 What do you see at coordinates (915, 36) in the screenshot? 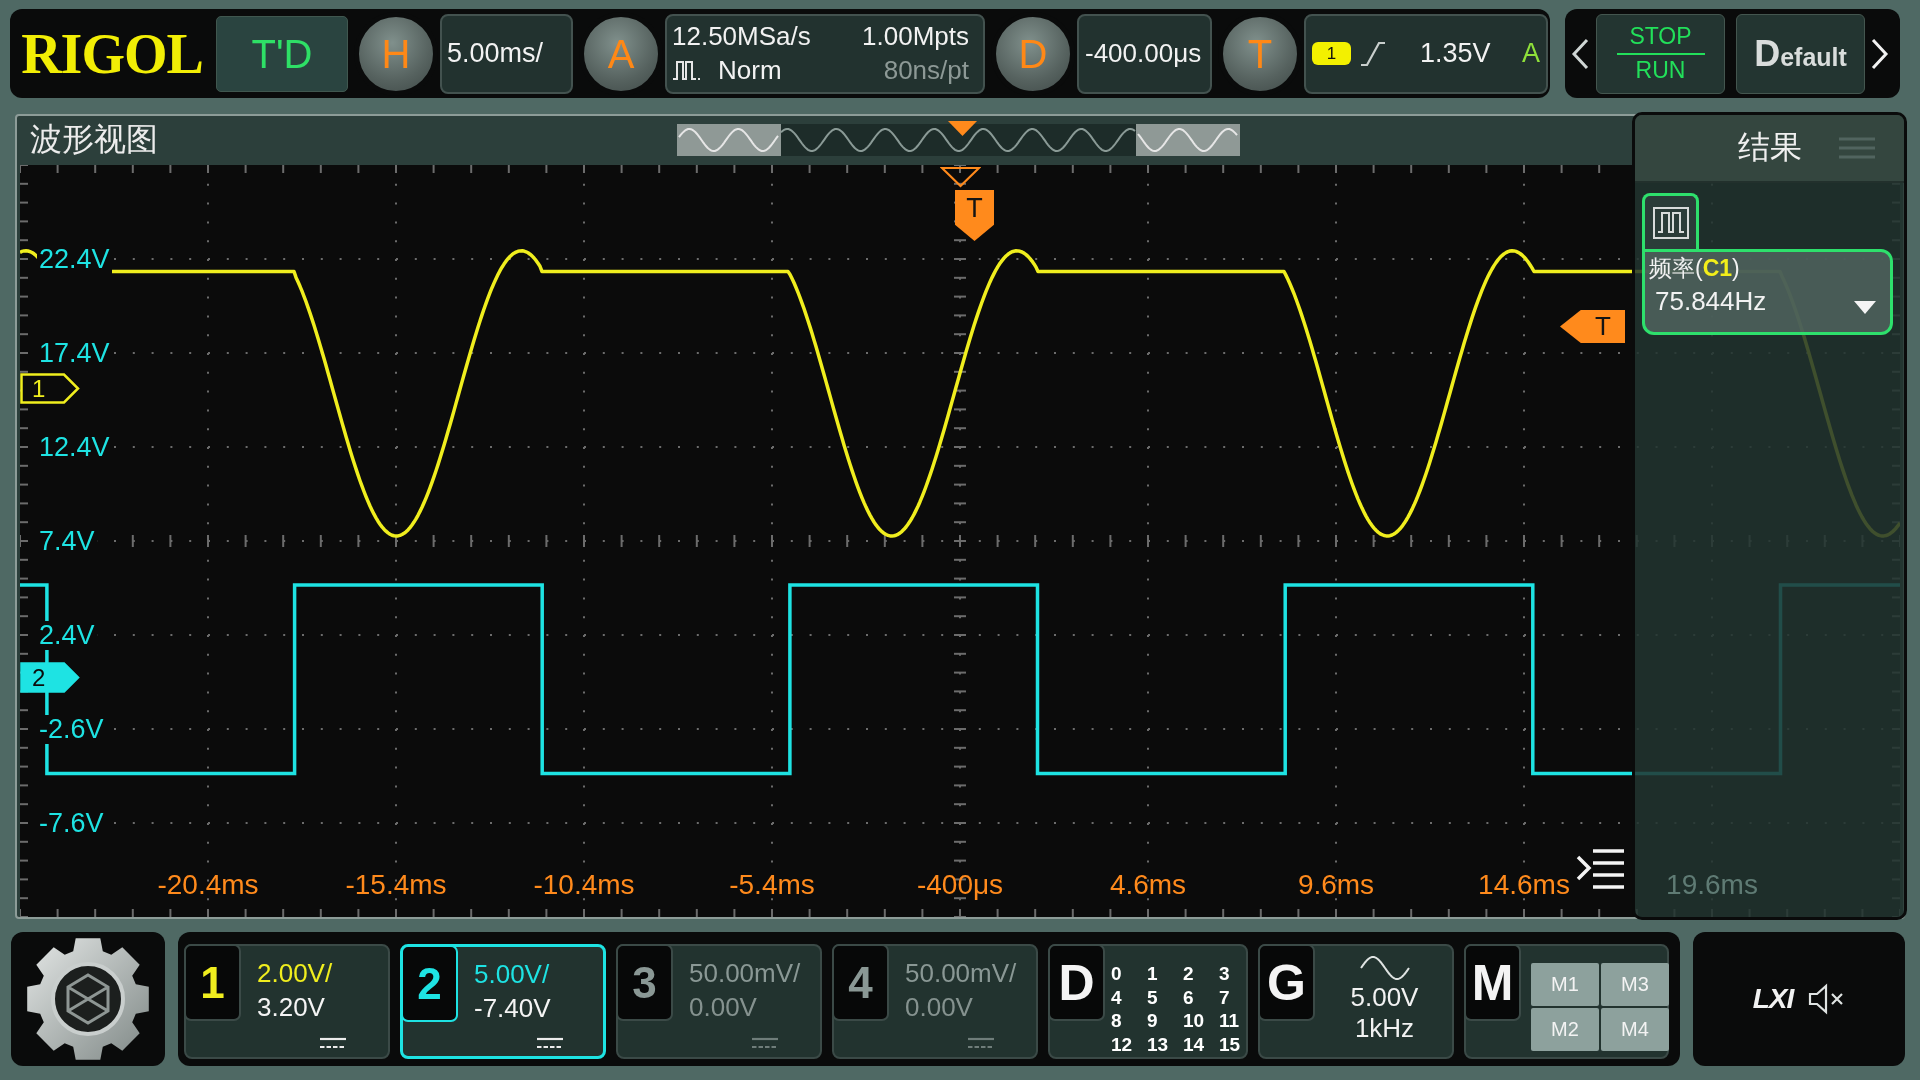
I see `memory-depth-label: 1.00Mpts` at bounding box center [915, 36].